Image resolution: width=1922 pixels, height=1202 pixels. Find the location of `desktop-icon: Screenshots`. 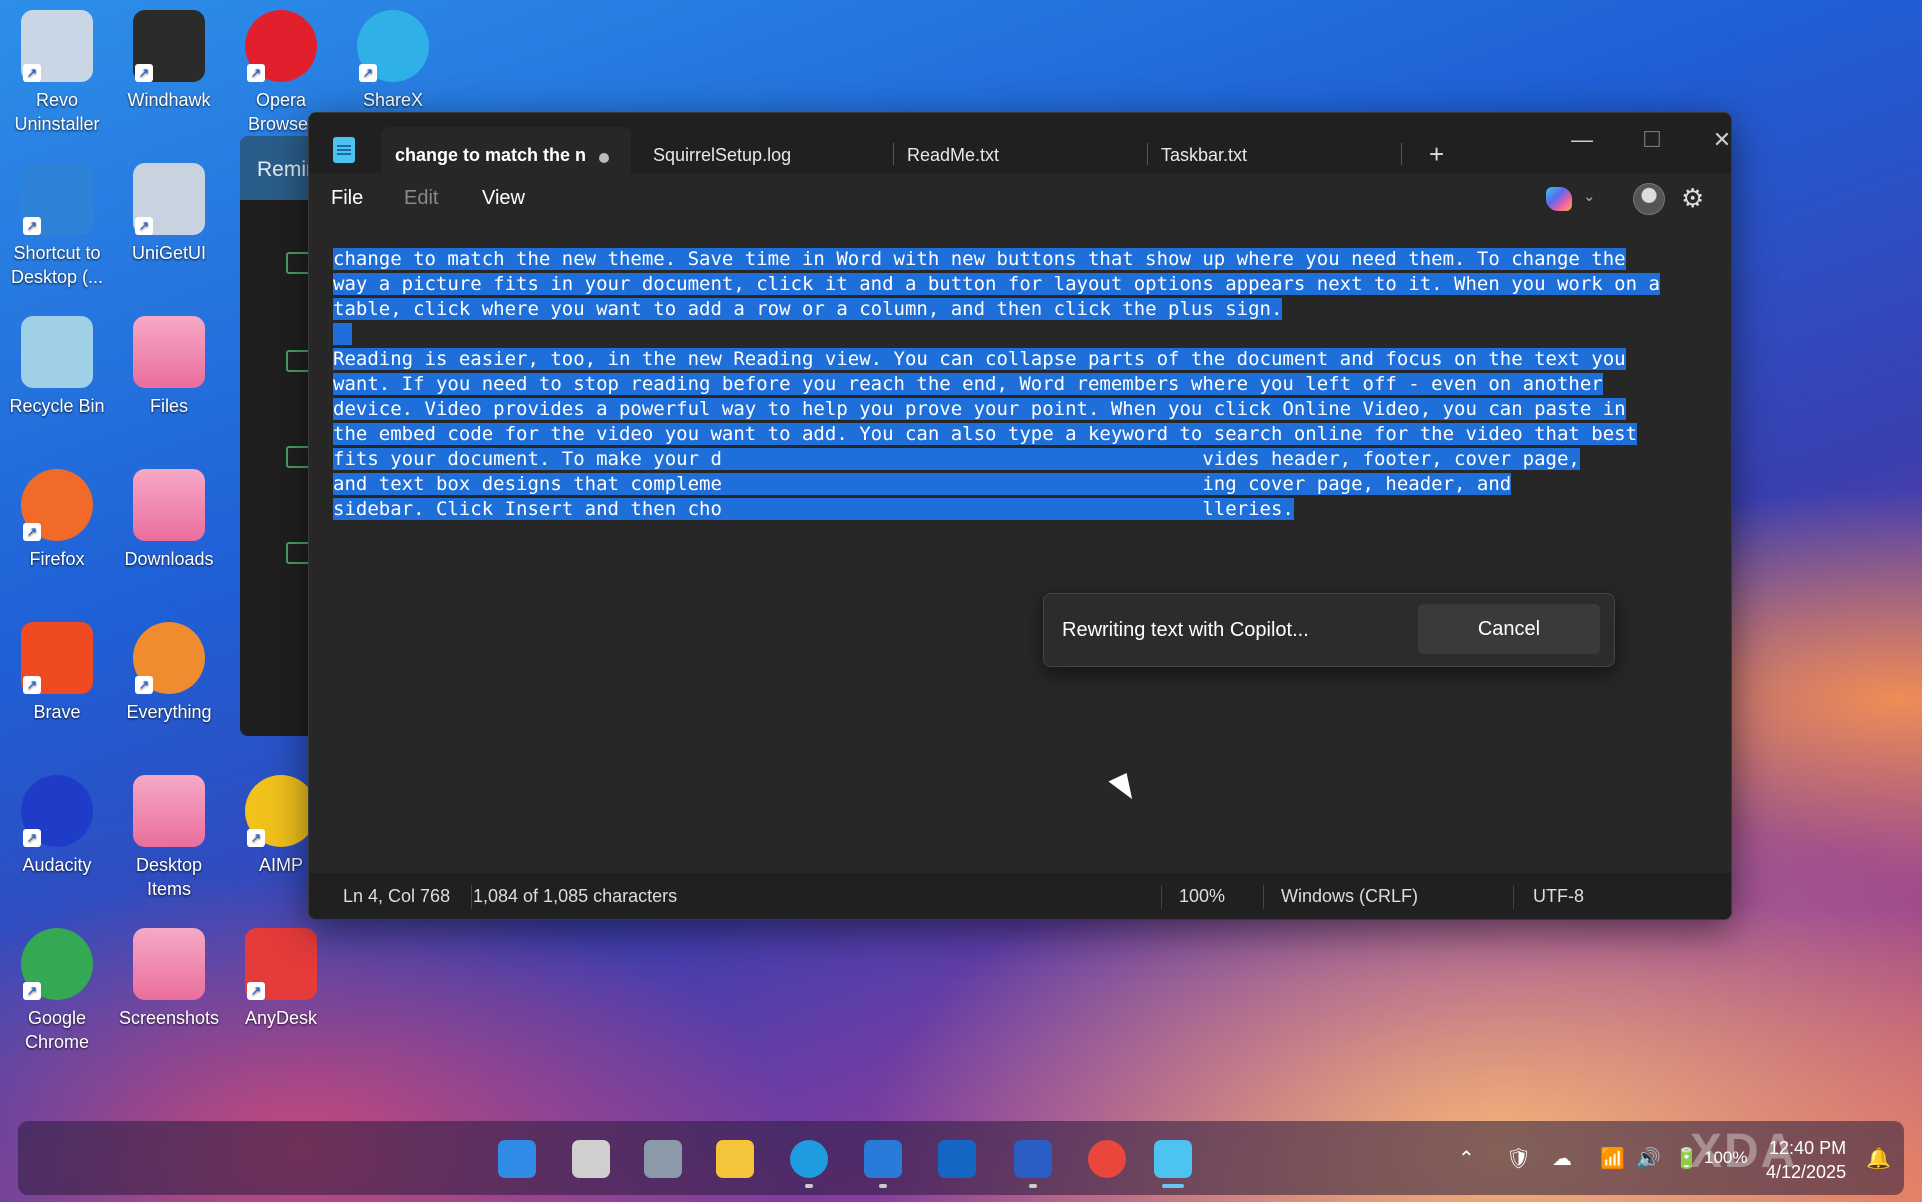

desktop-icon: Screenshots is located at coordinates (169, 976).